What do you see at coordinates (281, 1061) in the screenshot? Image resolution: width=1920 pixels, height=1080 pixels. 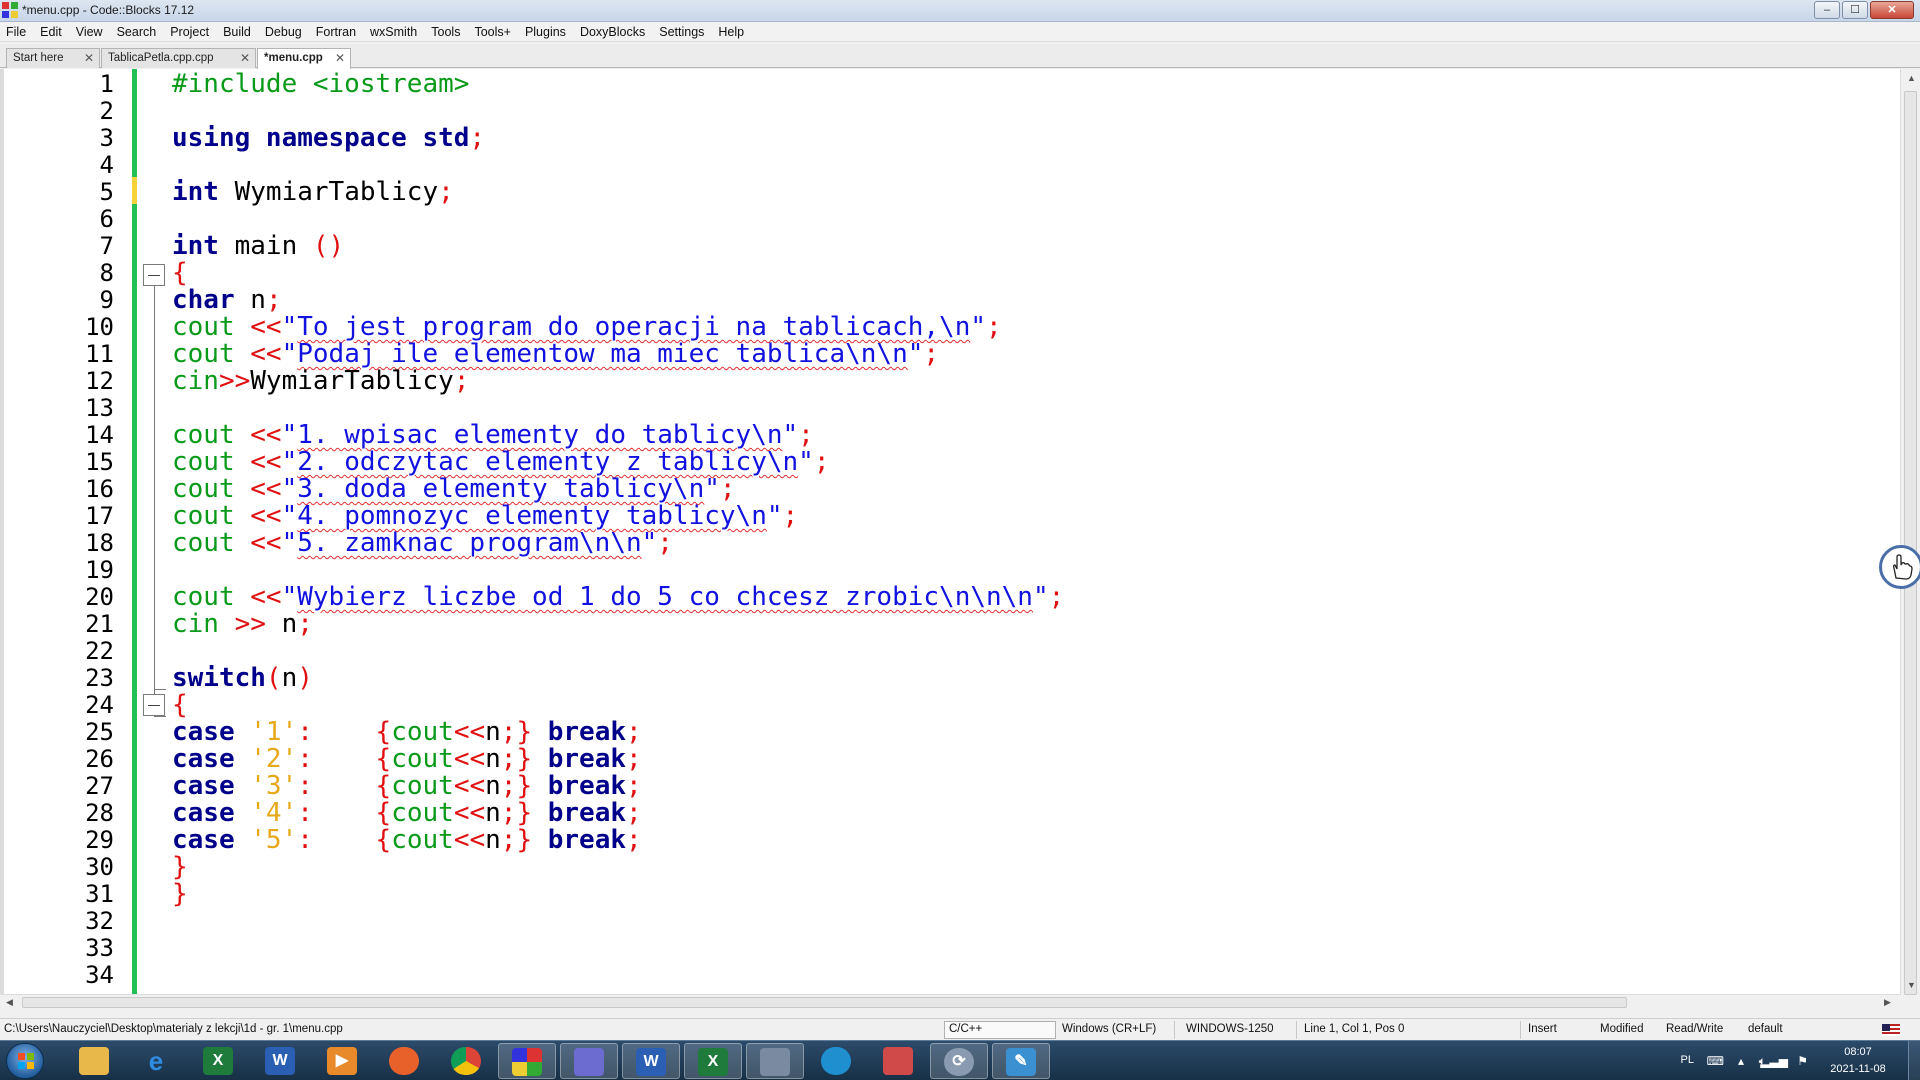 I see `taskbar-word: W` at bounding box center [281, 1061].